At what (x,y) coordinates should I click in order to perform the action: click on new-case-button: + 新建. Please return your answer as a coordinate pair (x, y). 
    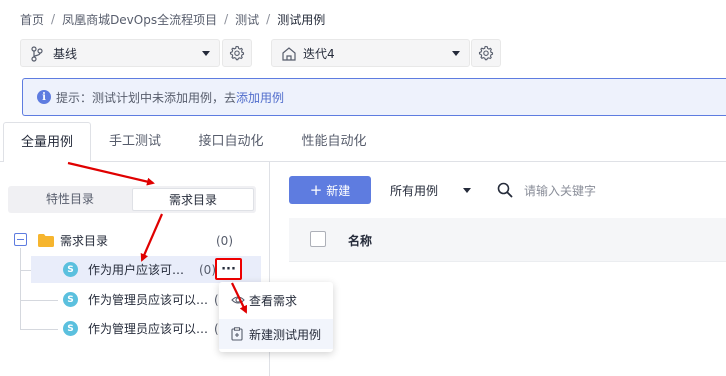
    Looking at the image, I should click on (330, 190).